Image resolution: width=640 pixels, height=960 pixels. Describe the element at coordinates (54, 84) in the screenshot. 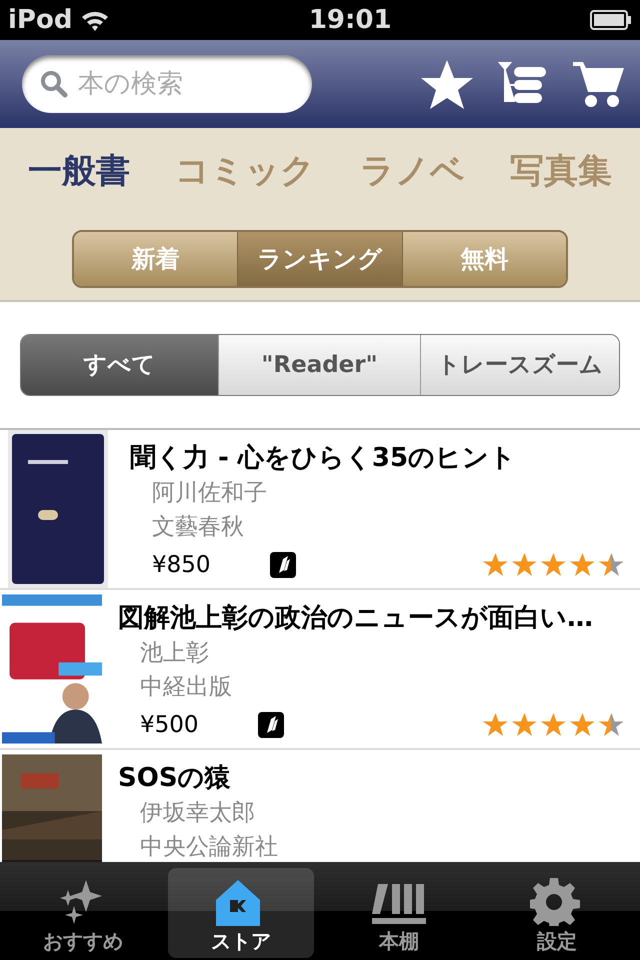

I see `search-icon` at that location.